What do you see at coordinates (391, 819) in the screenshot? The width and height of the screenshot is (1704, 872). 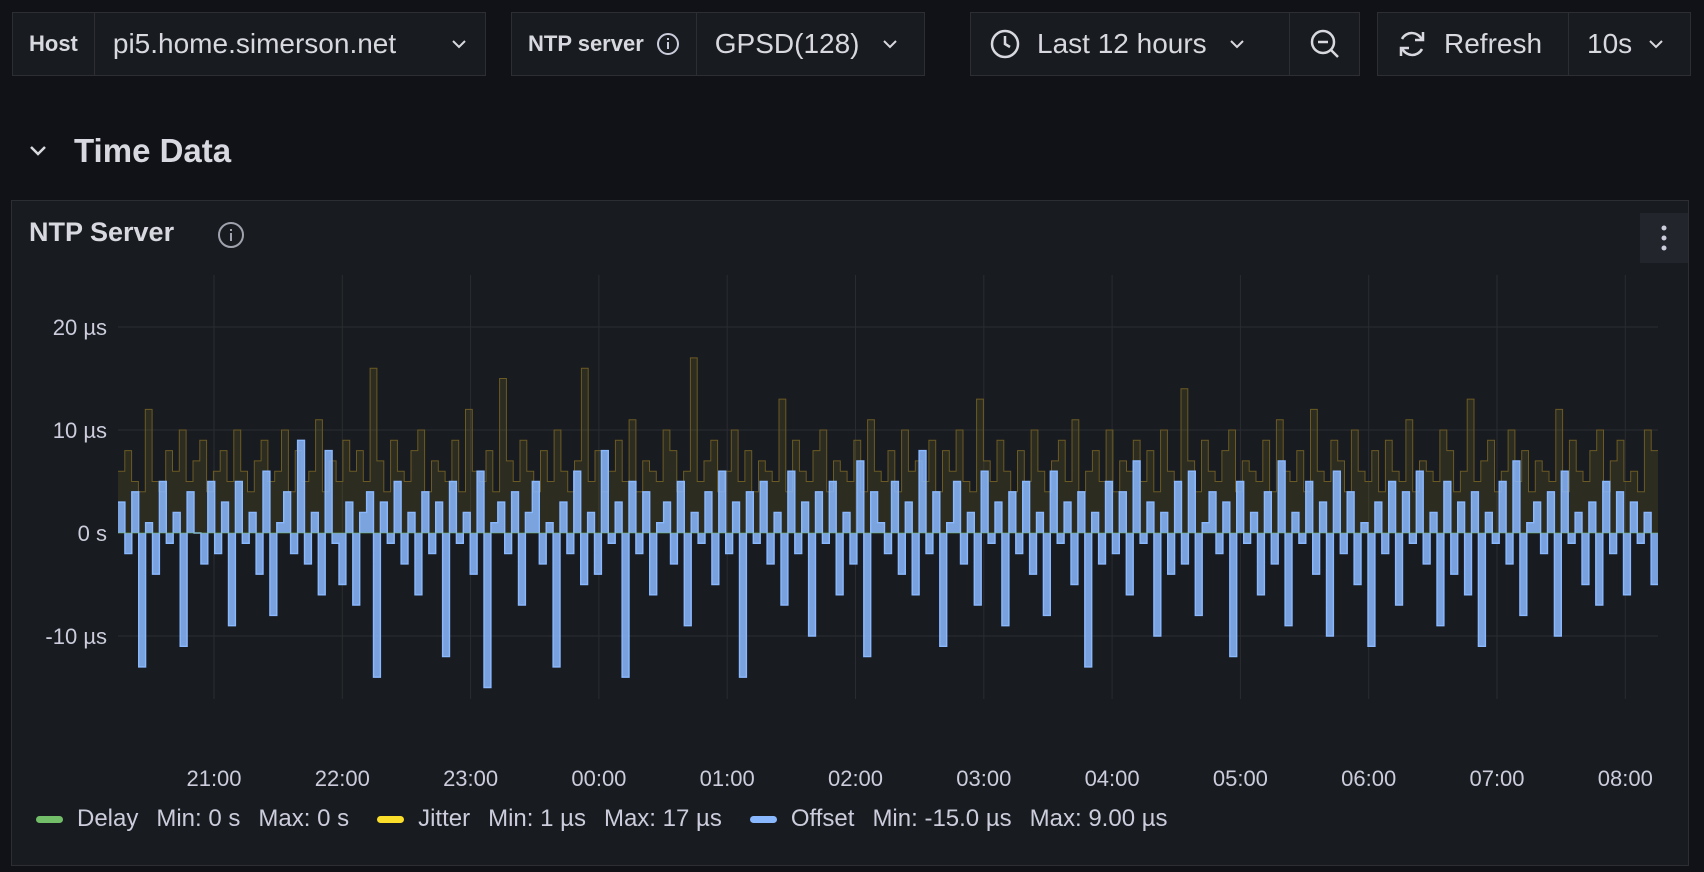 I see `legend-swatch-jitter` at bounding box center [391, 819].